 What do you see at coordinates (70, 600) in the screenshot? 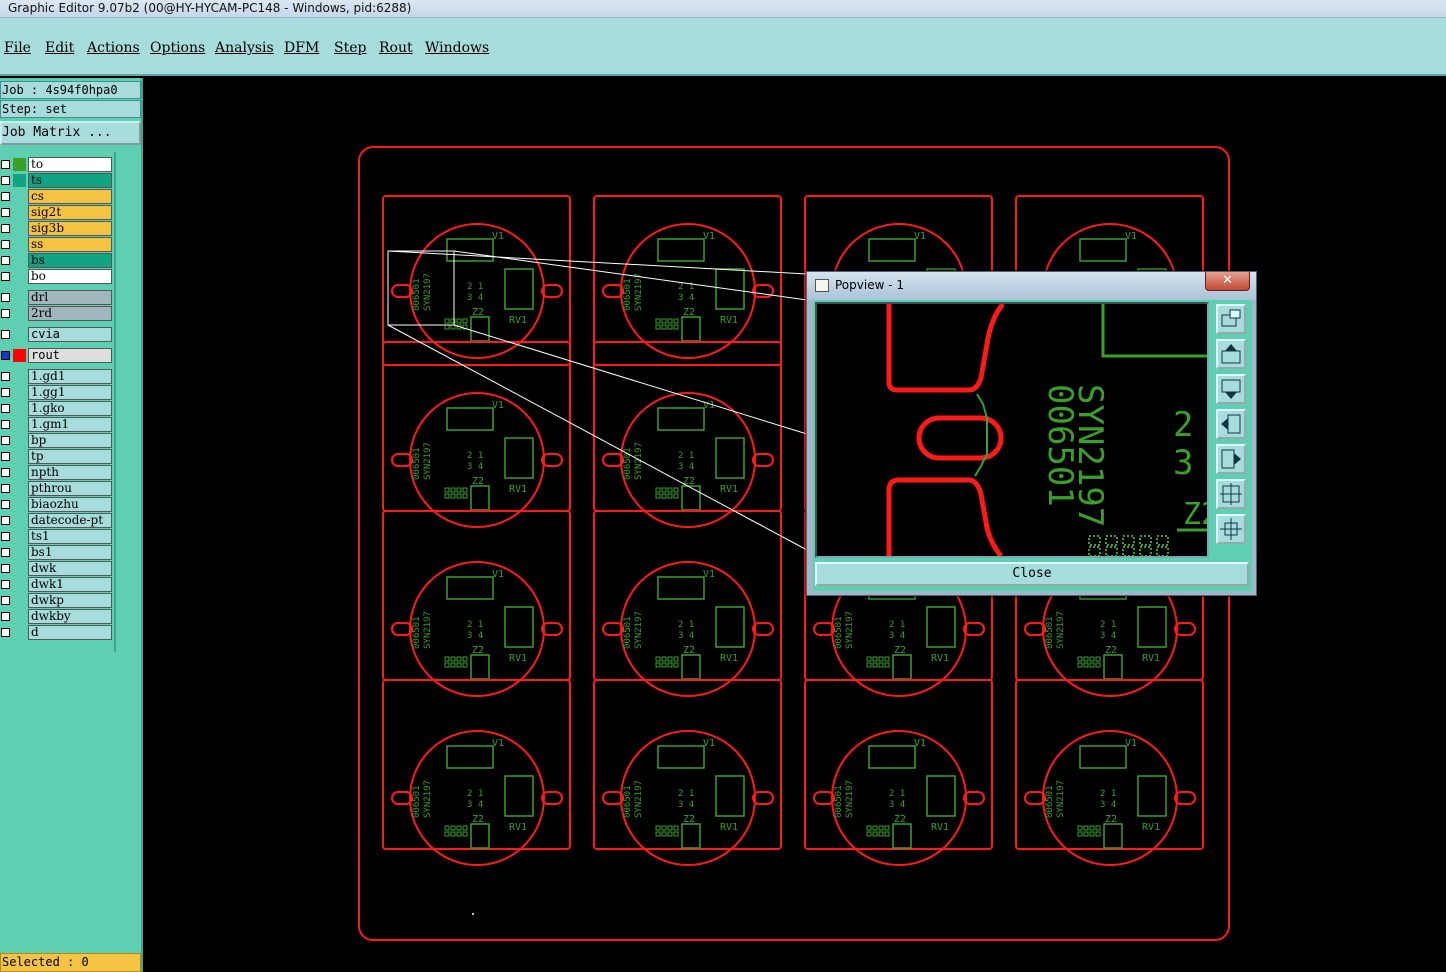
I see `layer-name: dwkp` at bounding box center [70, 600].